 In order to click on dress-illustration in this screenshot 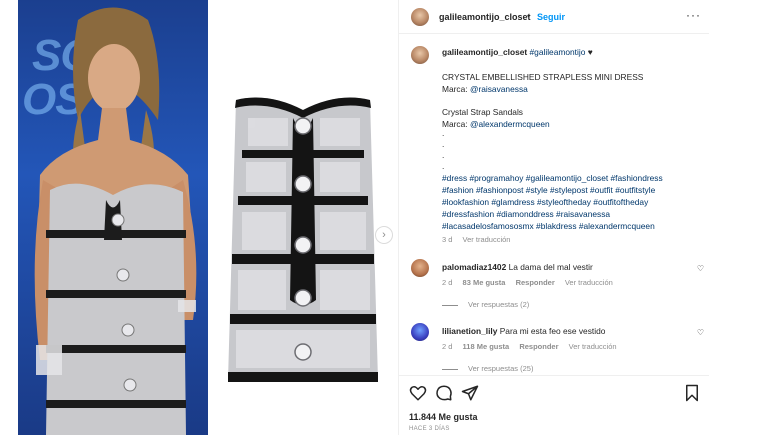, I will do `click(303, 239)`.